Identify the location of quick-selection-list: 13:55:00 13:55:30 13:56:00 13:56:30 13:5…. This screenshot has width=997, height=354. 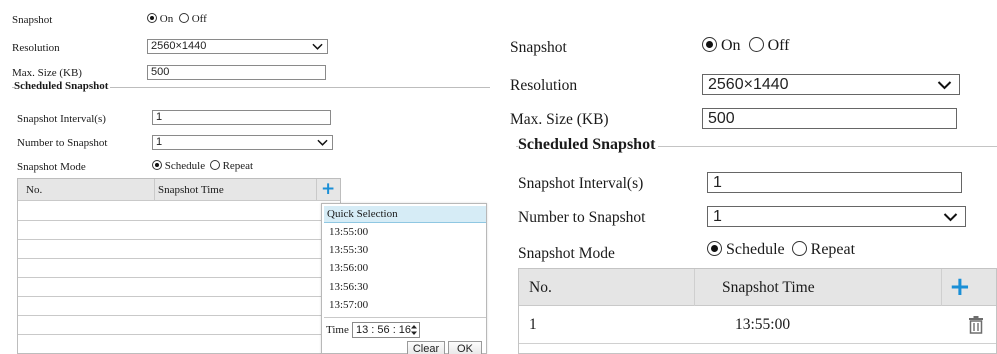
(405, 270).